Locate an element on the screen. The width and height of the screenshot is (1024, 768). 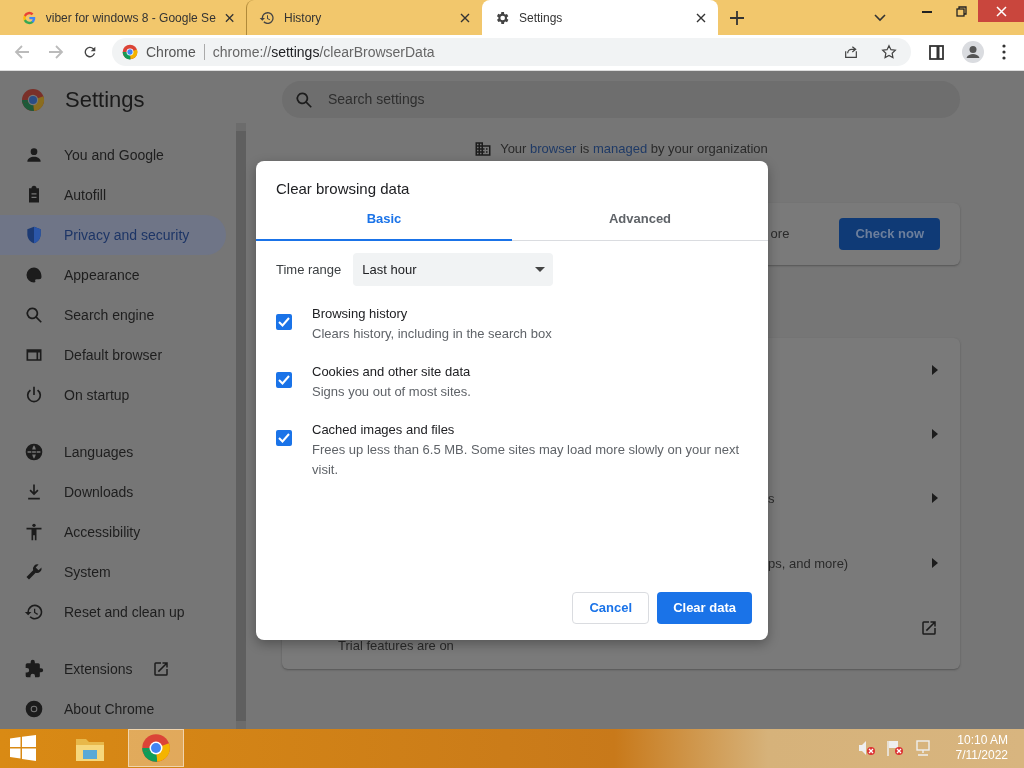
dialog-tab: Basic is located at coordinates (384, 224).